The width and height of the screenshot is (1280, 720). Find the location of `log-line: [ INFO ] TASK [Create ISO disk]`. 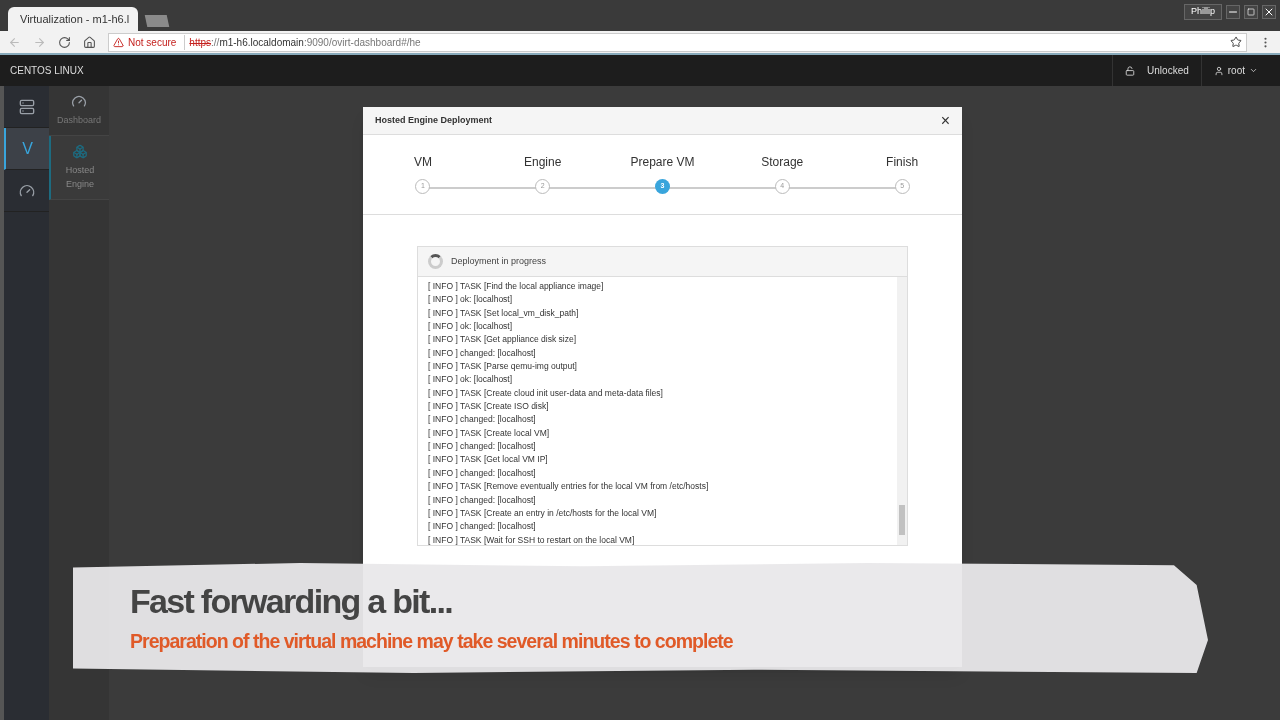

log-line: [ INFO ] TASK [Create ISO disk] is located at coordinates (489, 407).